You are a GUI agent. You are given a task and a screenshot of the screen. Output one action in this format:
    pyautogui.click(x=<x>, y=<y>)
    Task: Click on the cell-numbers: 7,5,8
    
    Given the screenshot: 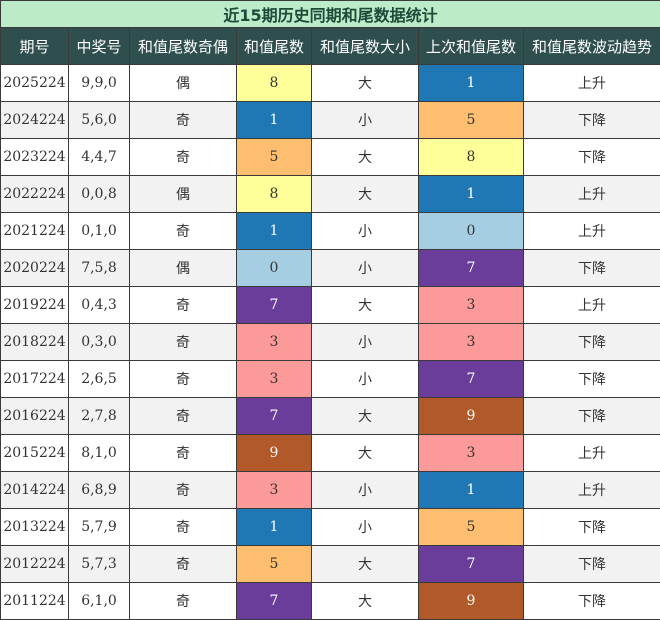 What is the action you would take?
    pyautogui.click(x=99, y=268)
    